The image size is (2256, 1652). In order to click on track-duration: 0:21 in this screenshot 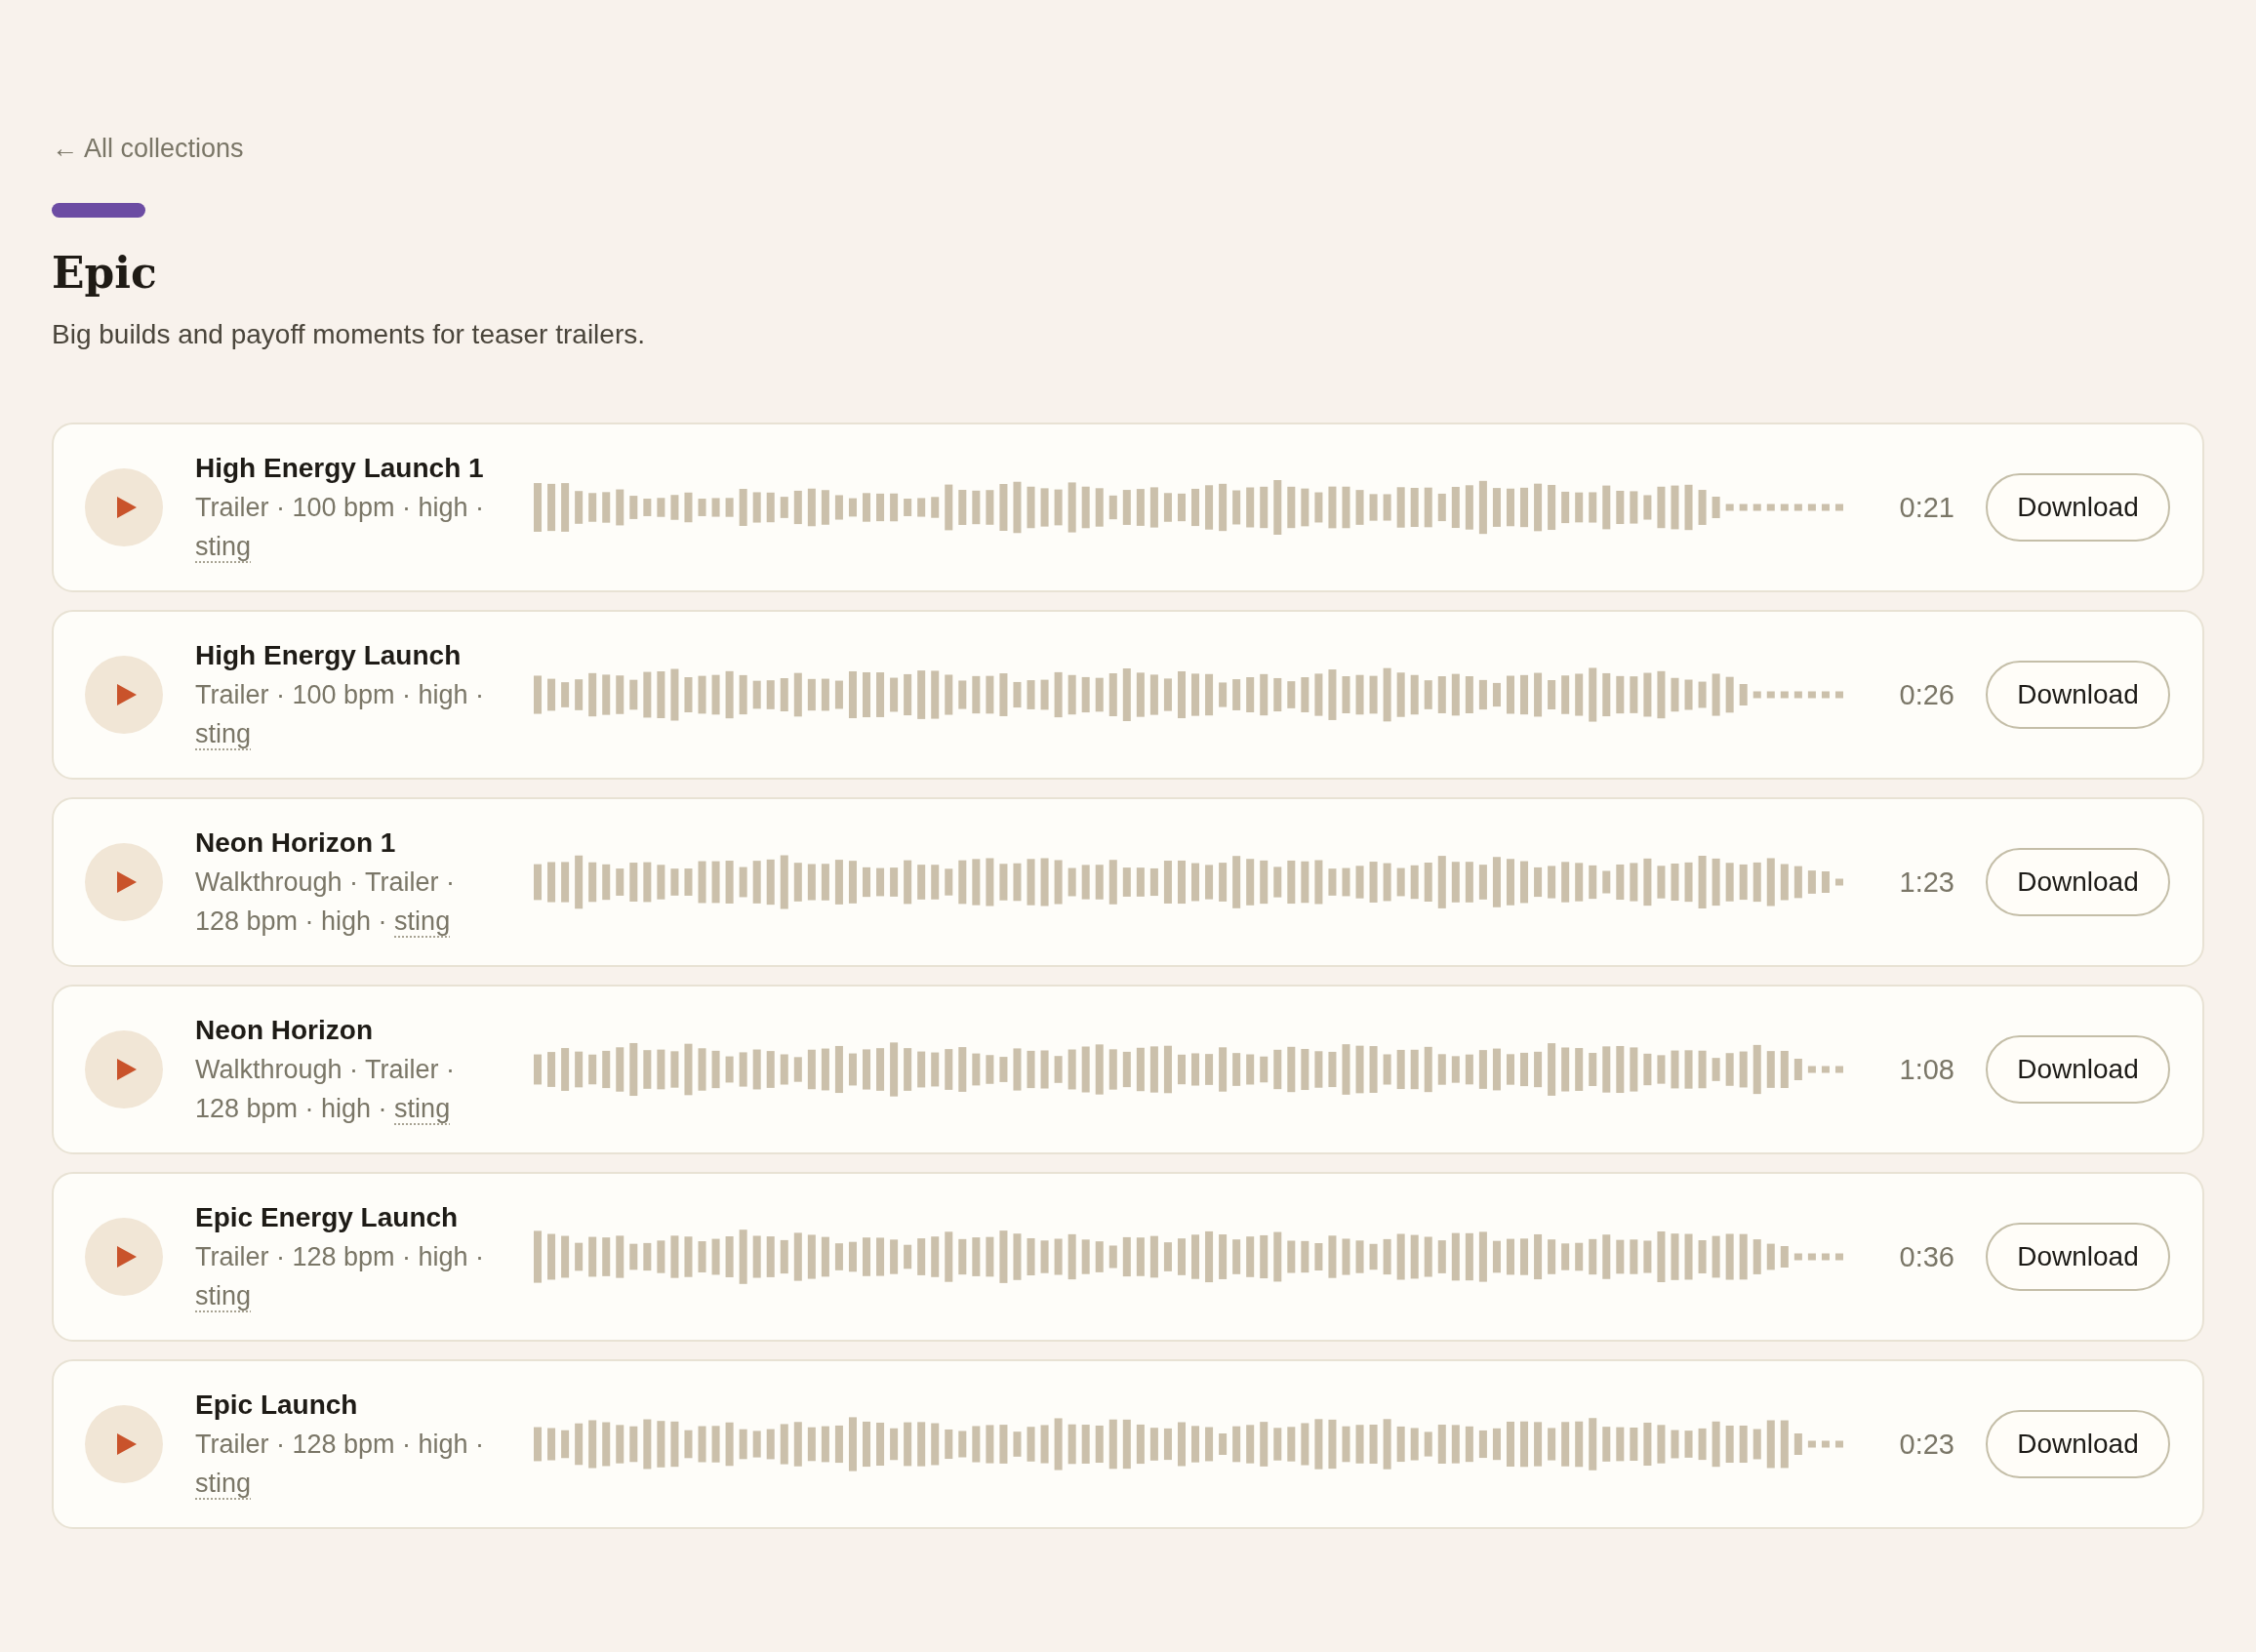, I will do `click(1926, 507)`.